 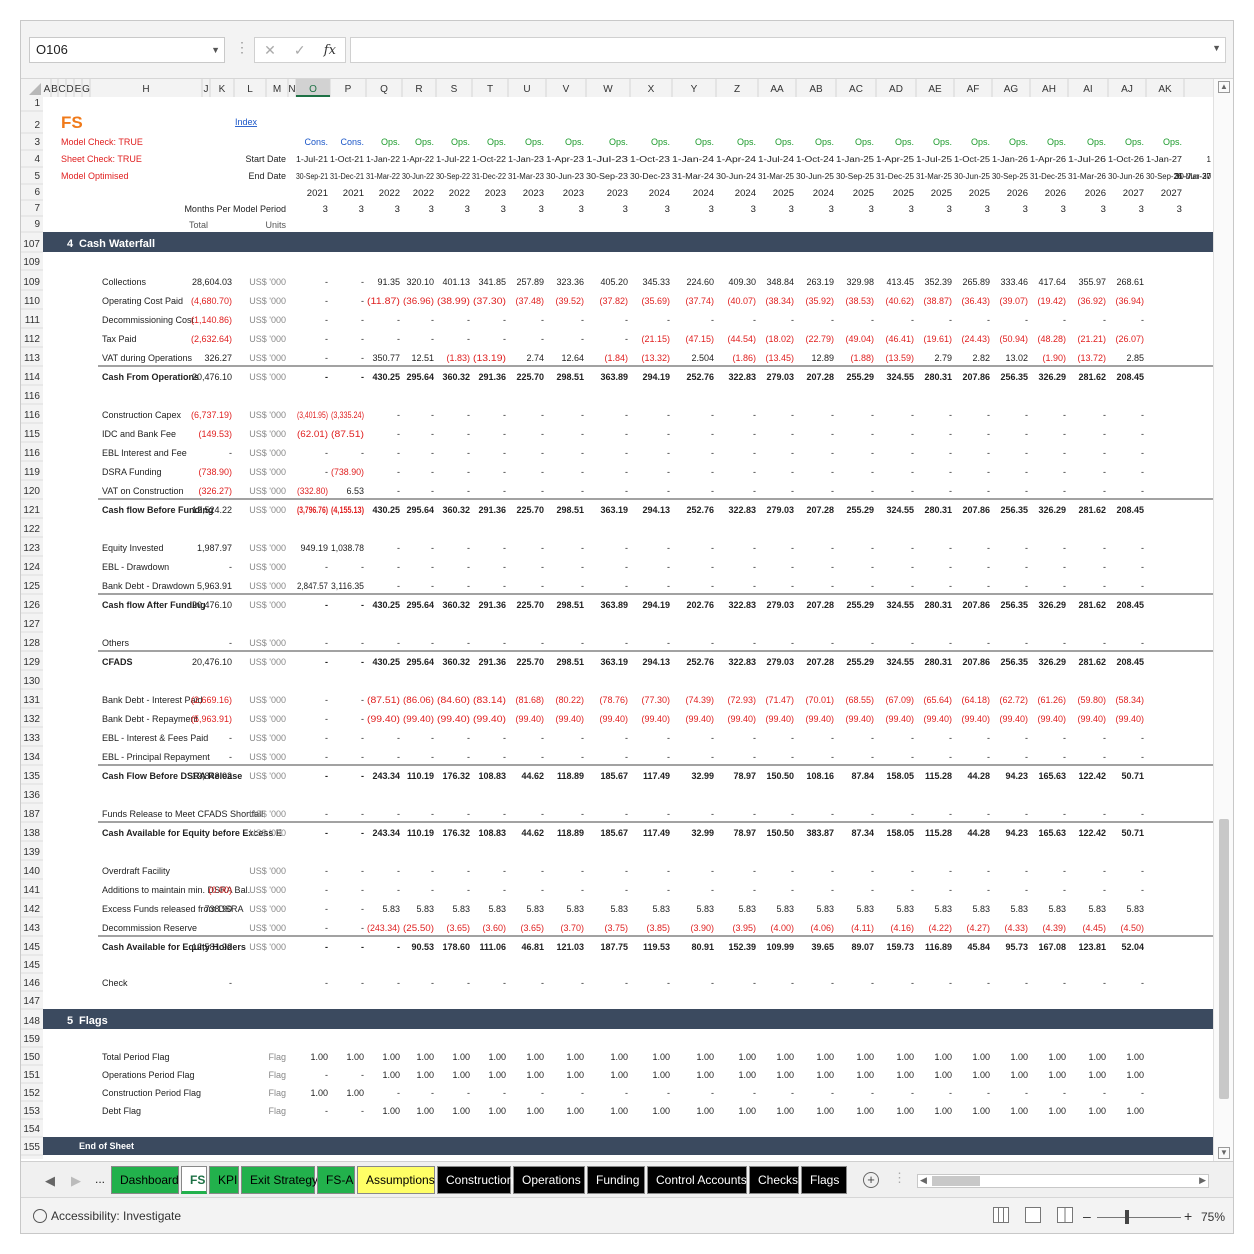 I want to click on cell-value: (78.76), so click(x=613, y=700).